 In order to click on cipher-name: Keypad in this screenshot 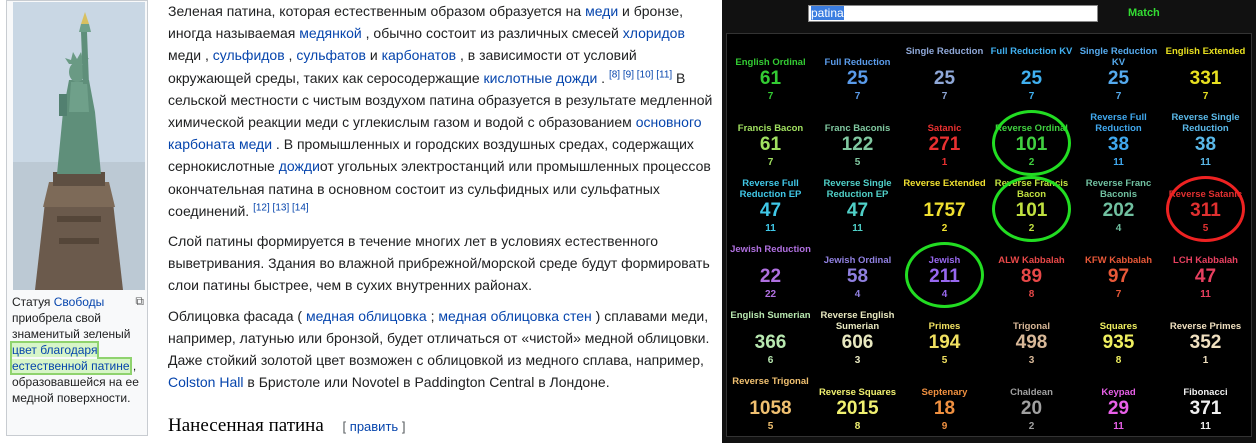, I will do `click(1118, 392)`.